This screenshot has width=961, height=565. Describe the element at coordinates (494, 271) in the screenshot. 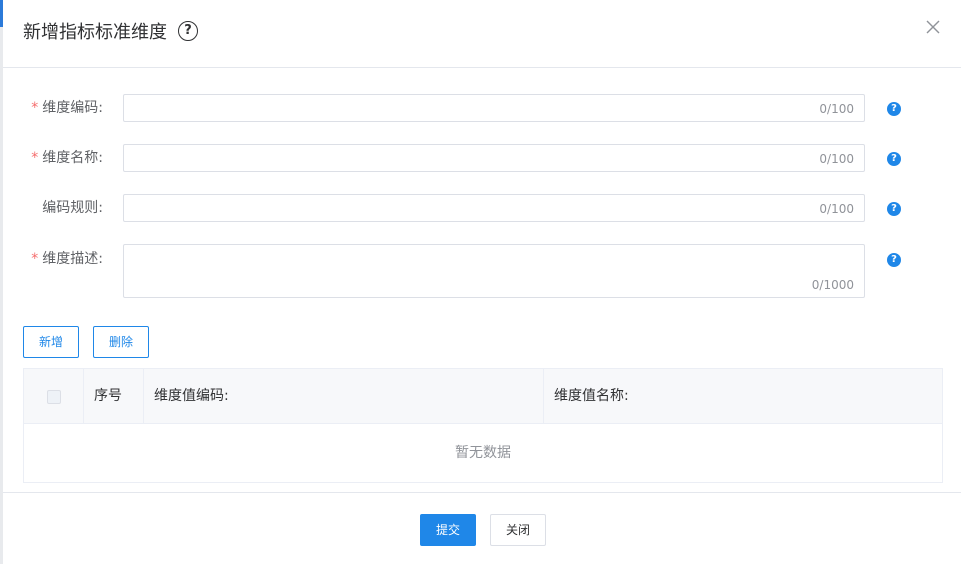

I see `dimension-description-textarea: 0/1000` at that location.